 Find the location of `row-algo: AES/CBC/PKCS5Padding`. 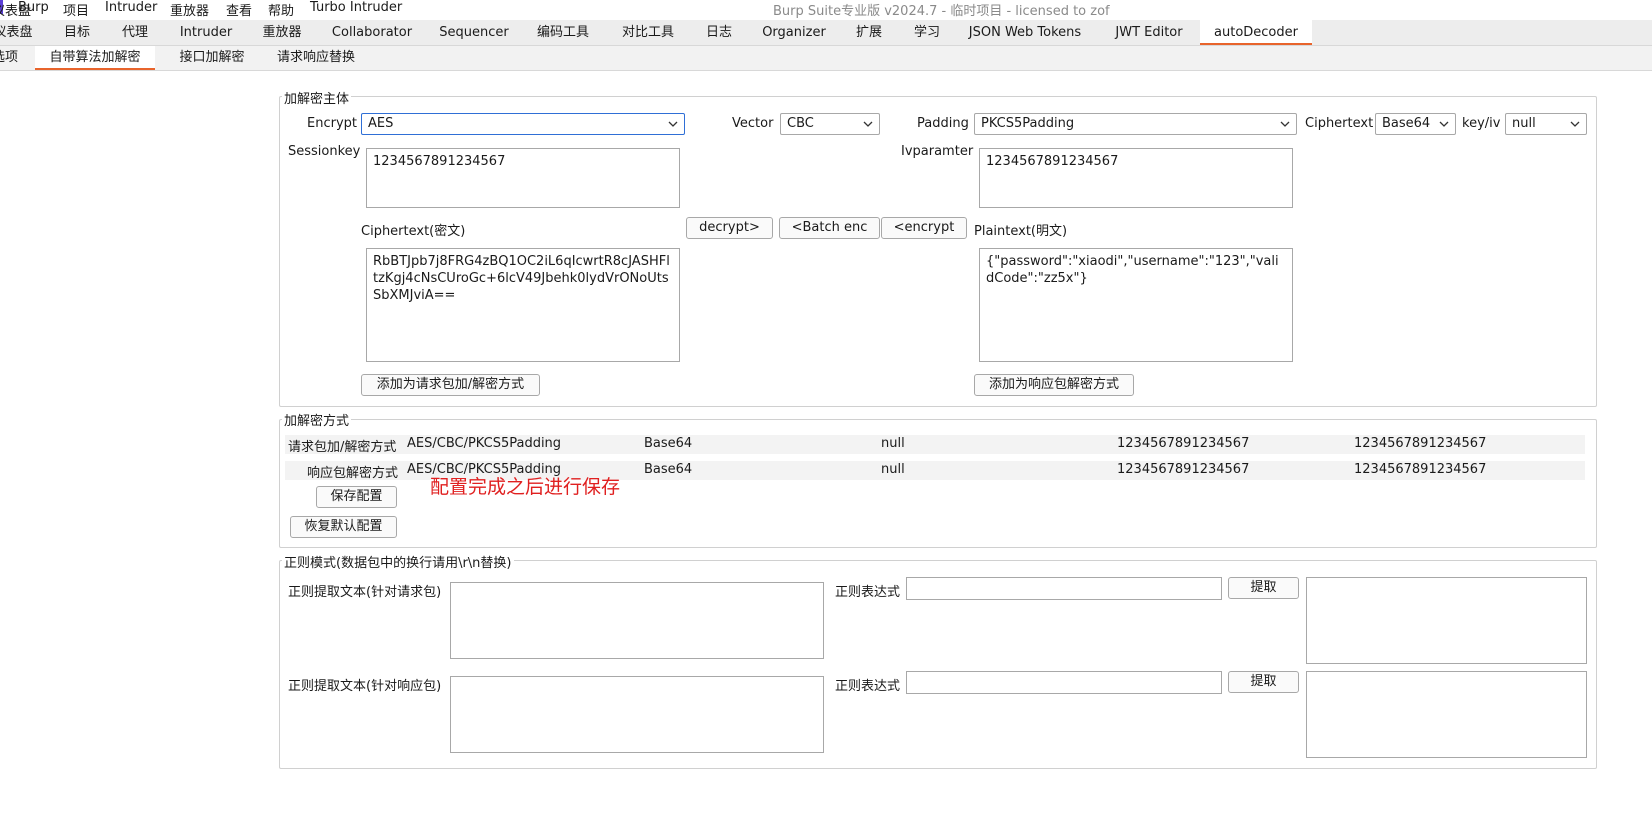

row-algo: AES/CBC/PKCS5Padding is located at coordinates (484, 443).